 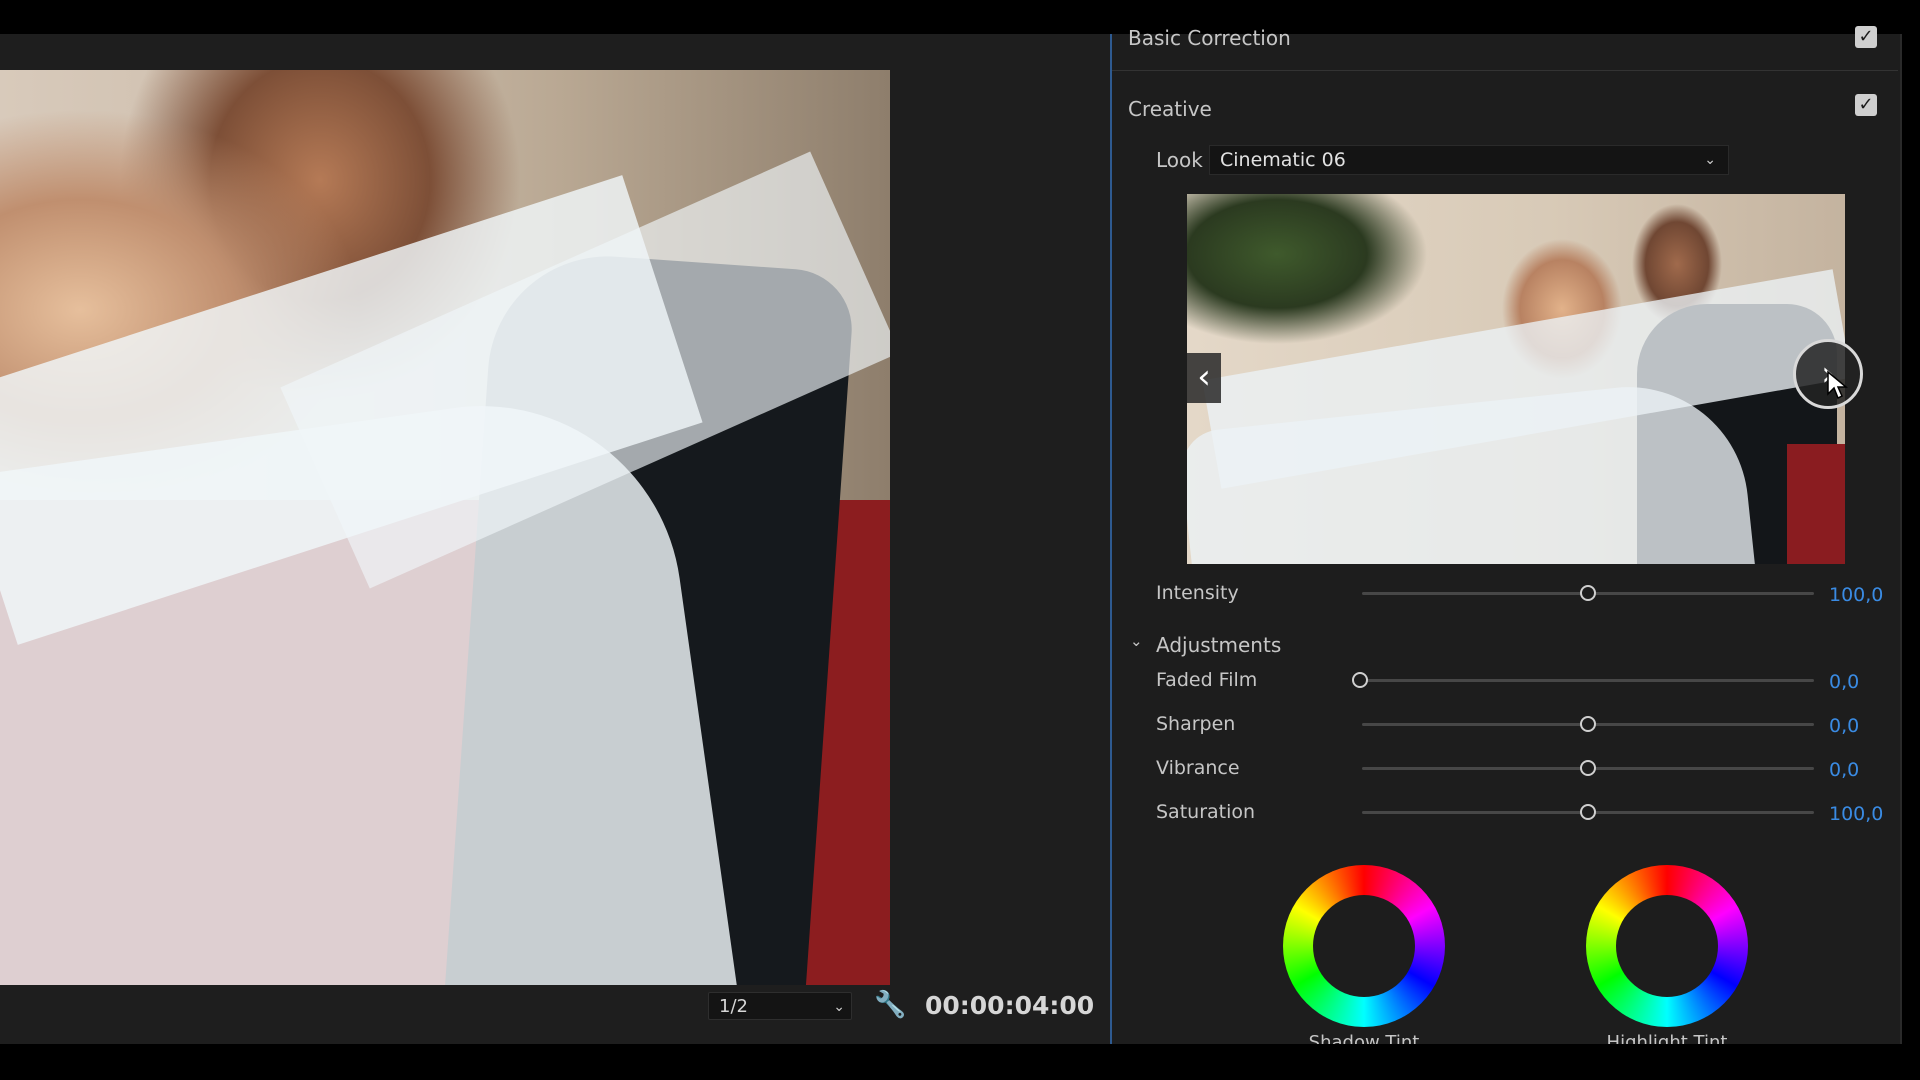 I want to click on chevron-left-icon: ‹, so click(x=1204, y=377).